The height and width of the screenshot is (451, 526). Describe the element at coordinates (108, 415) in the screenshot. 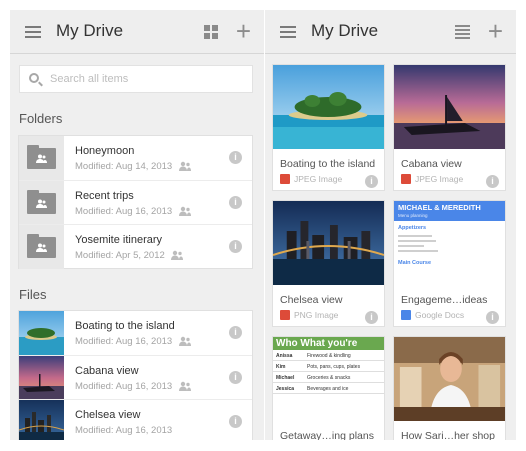

I see `file-name: Chelsea view` at that location.